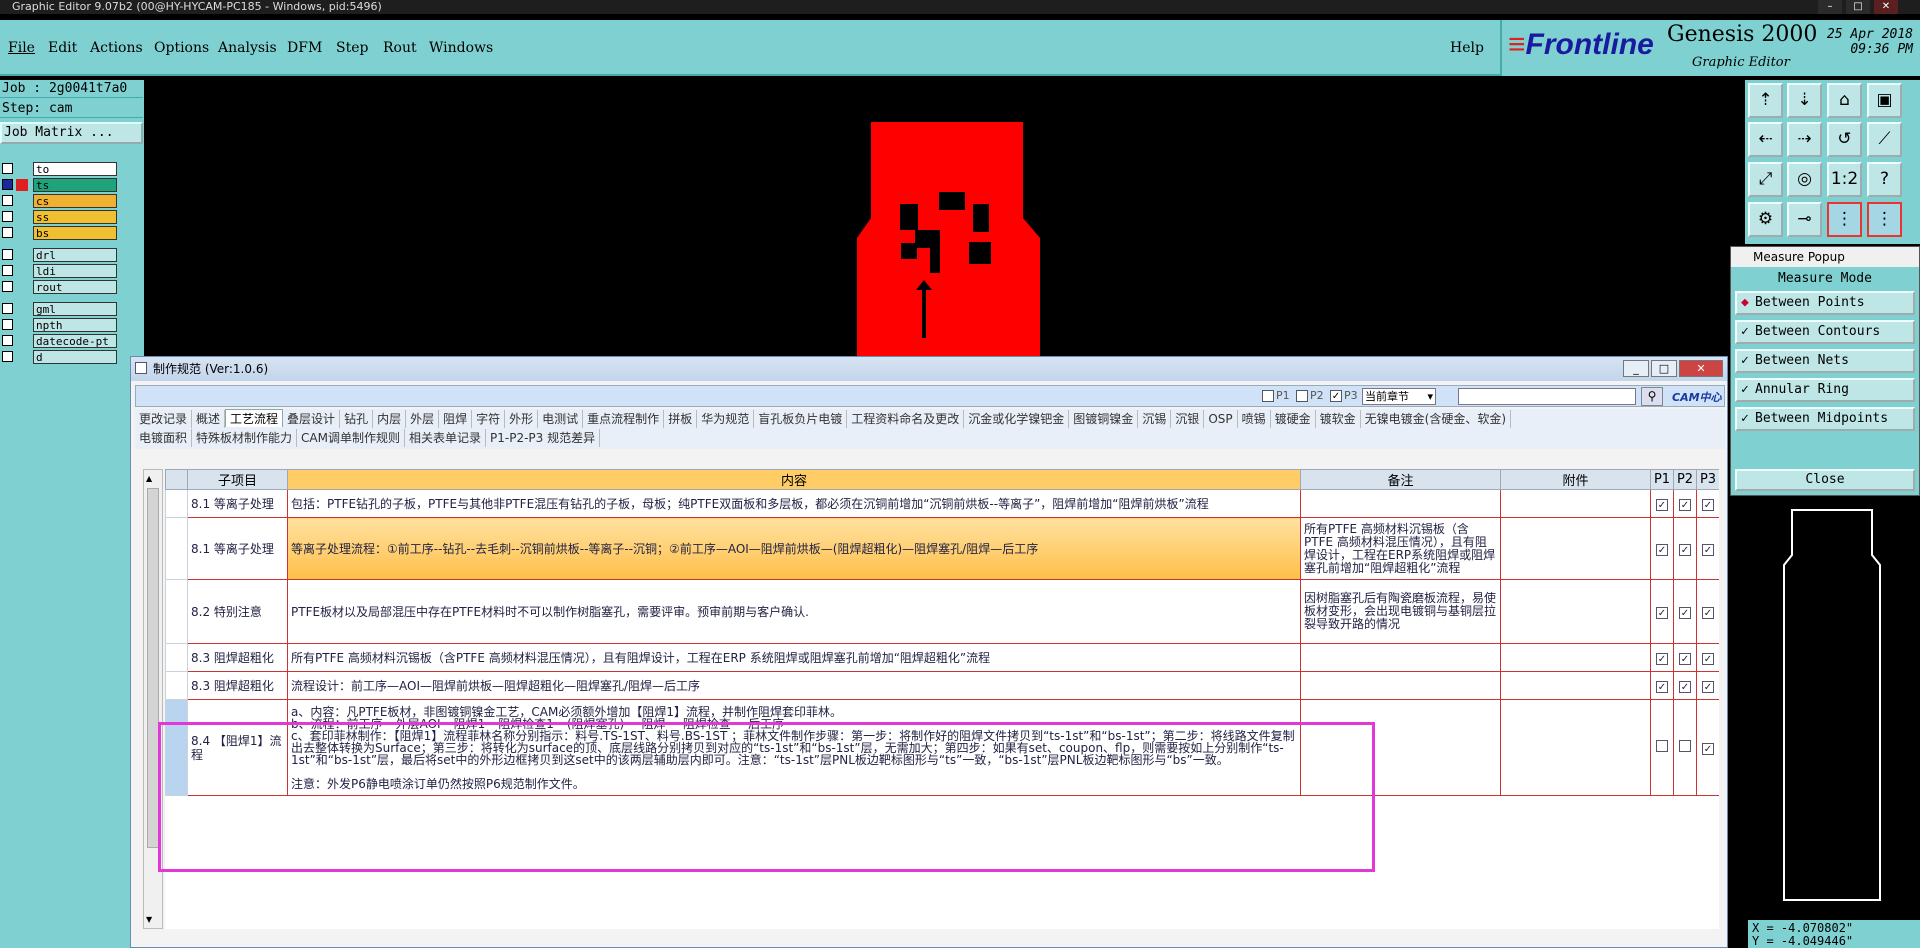 The width and height of the screenshot is (1920, 948). What do you see at coordinates (1825, 390) in the screenshot?
I see `measure-annular-ring: ✓ Annular Ring` at bounding box center [1825, 390].